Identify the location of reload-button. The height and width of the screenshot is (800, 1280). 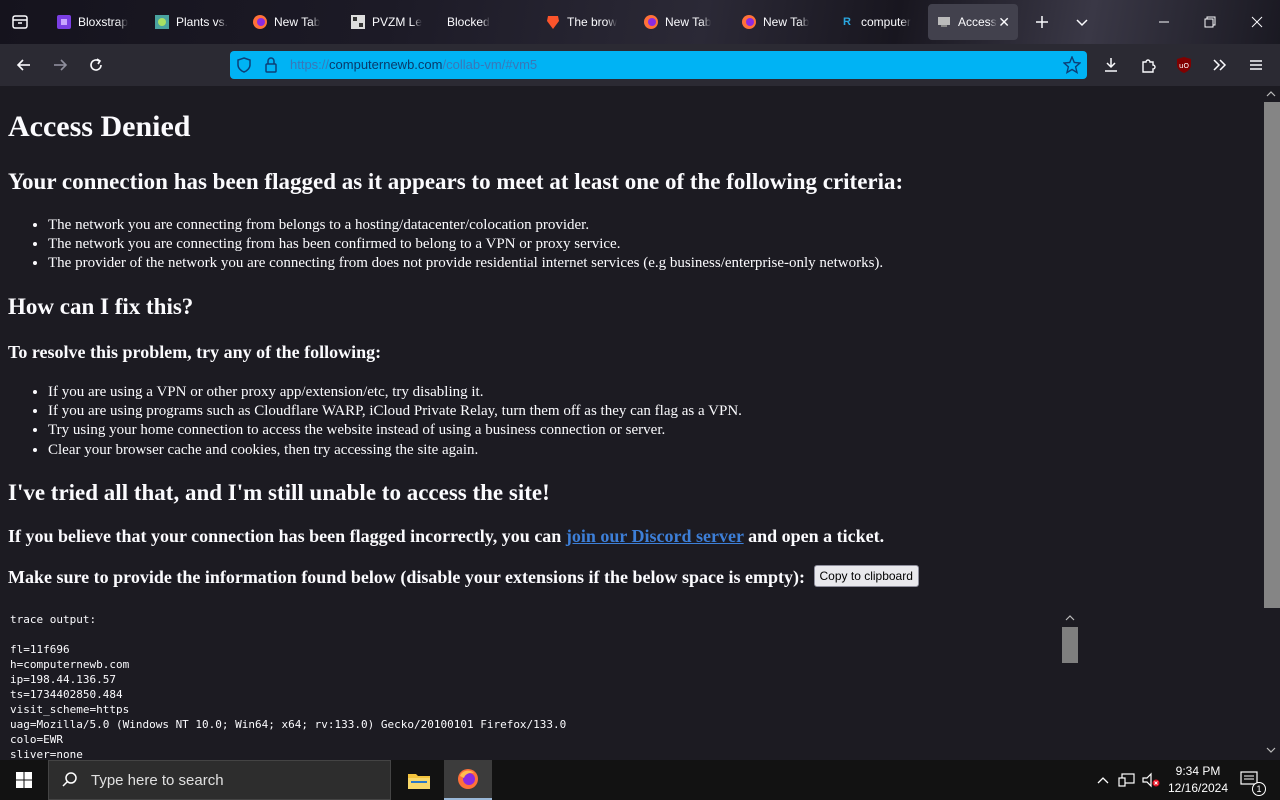
(96, 65).